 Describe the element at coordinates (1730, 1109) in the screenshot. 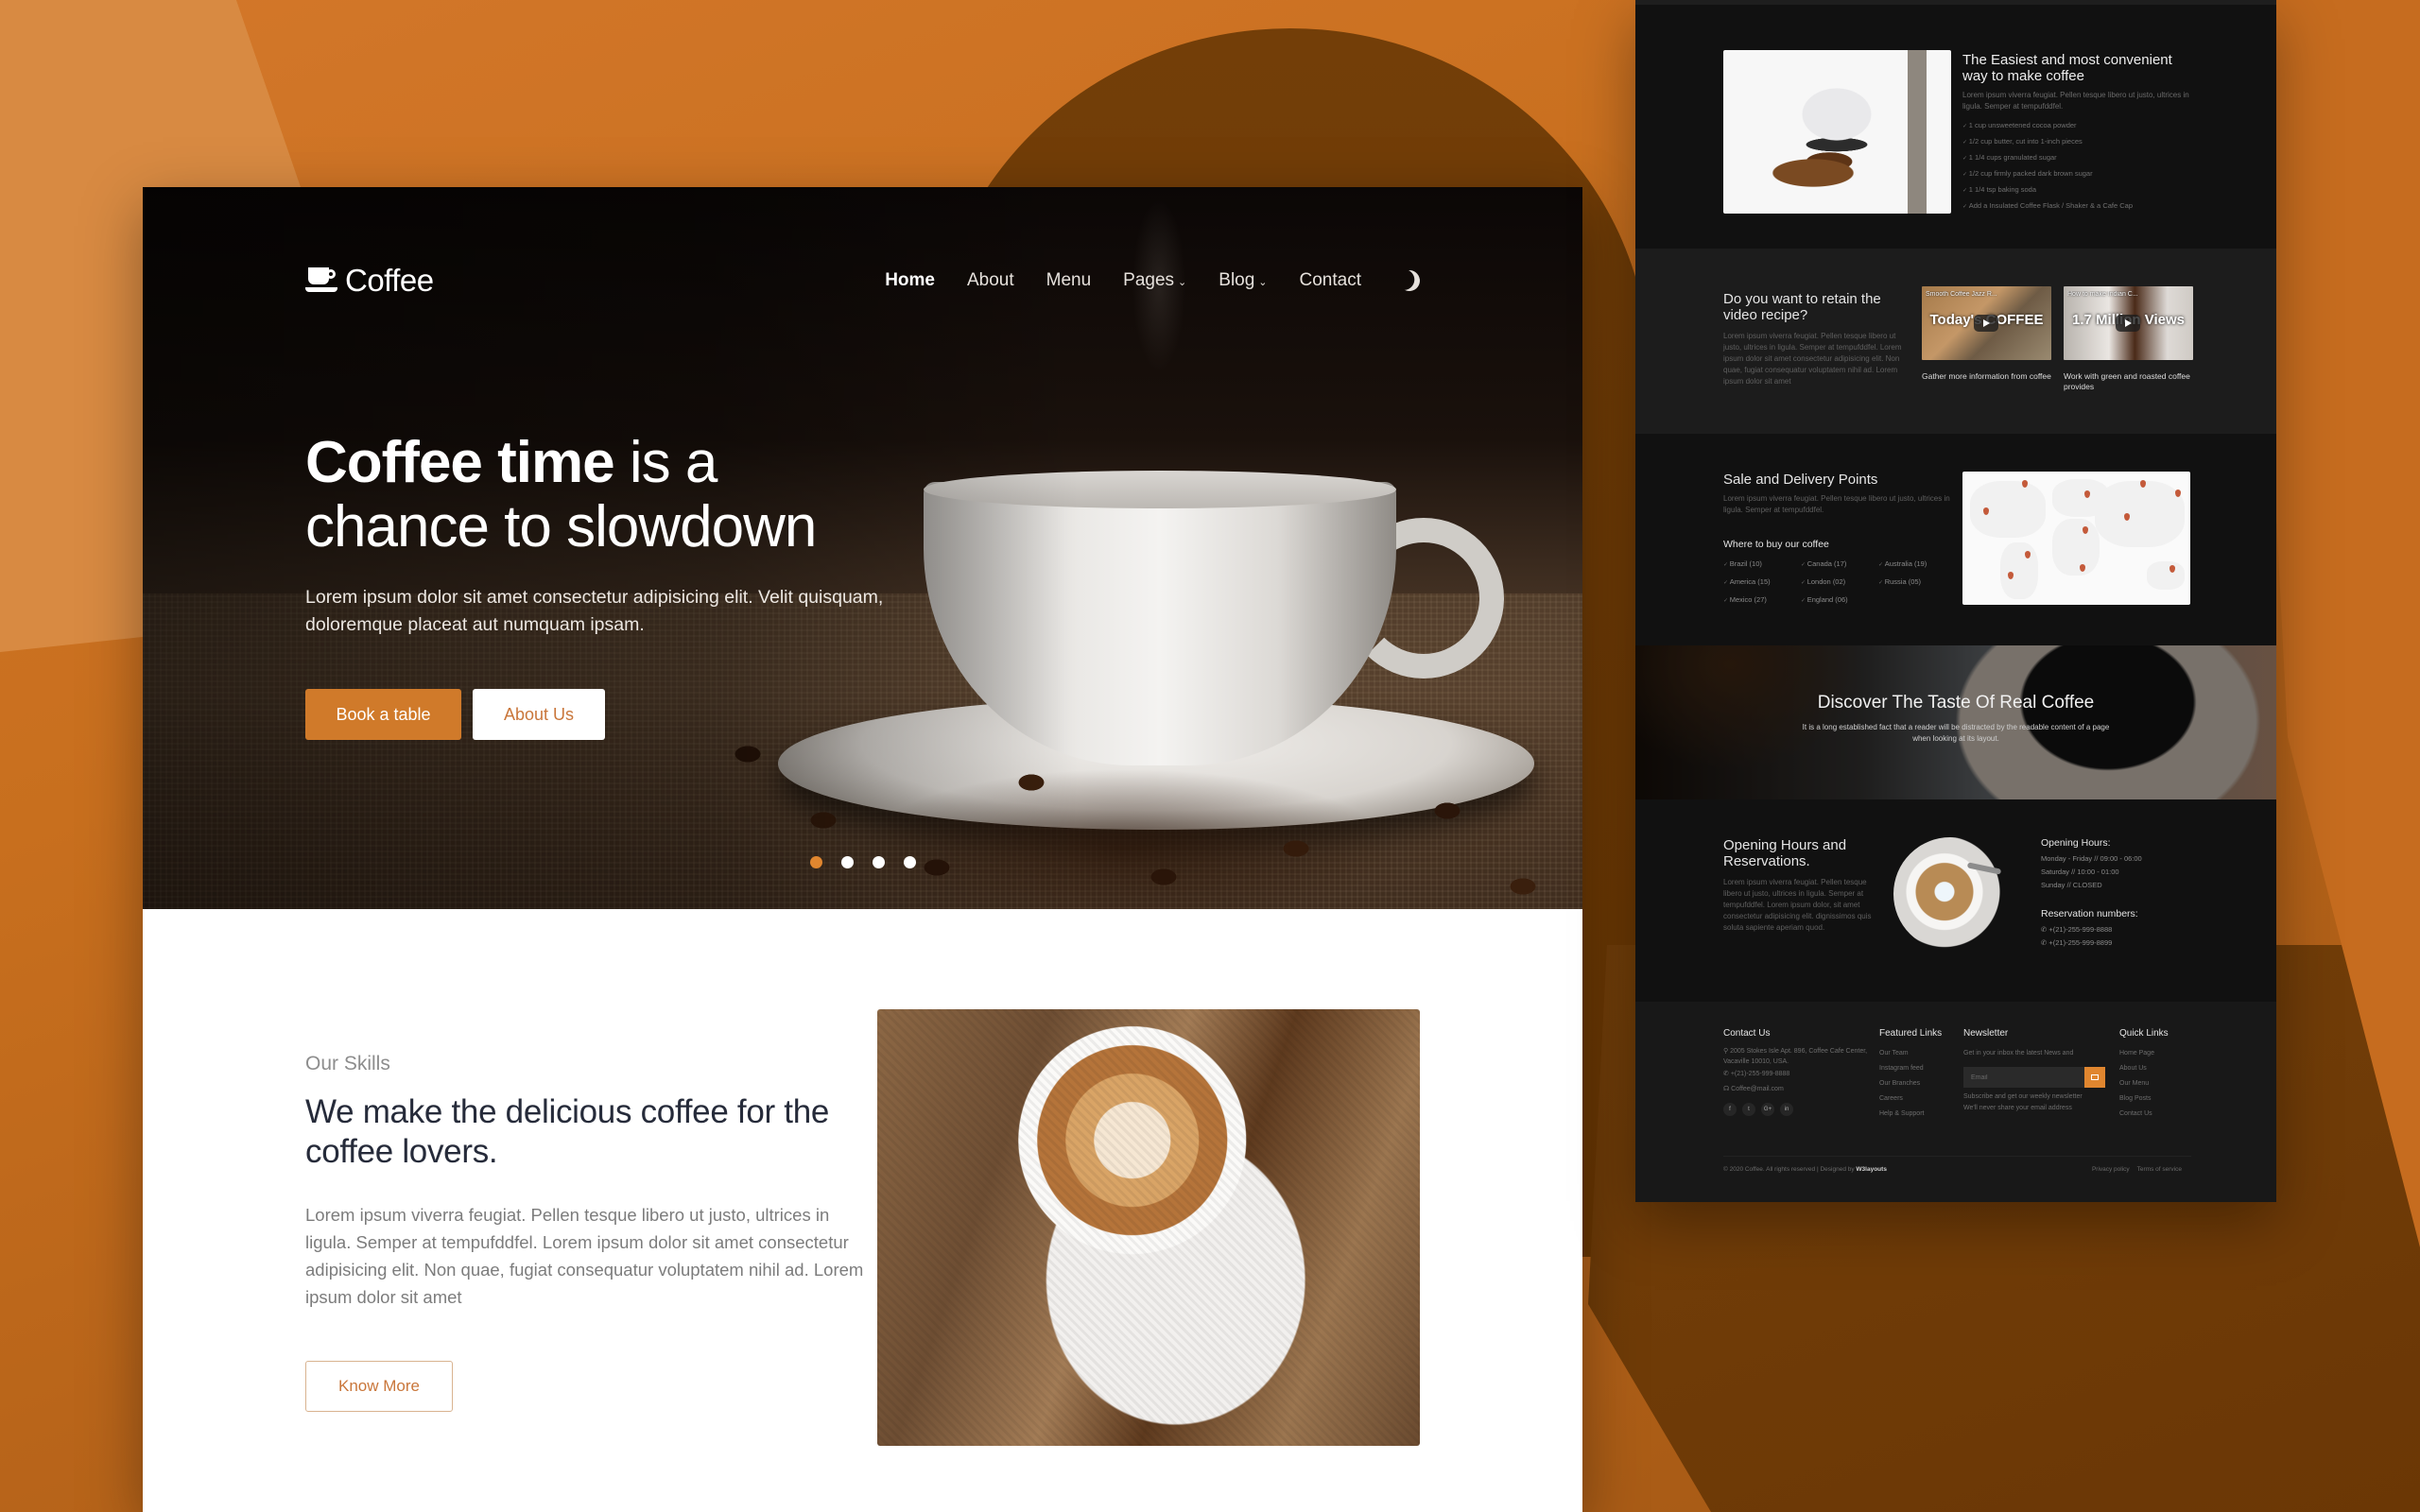

I see `facebook-icon: f` at that location.